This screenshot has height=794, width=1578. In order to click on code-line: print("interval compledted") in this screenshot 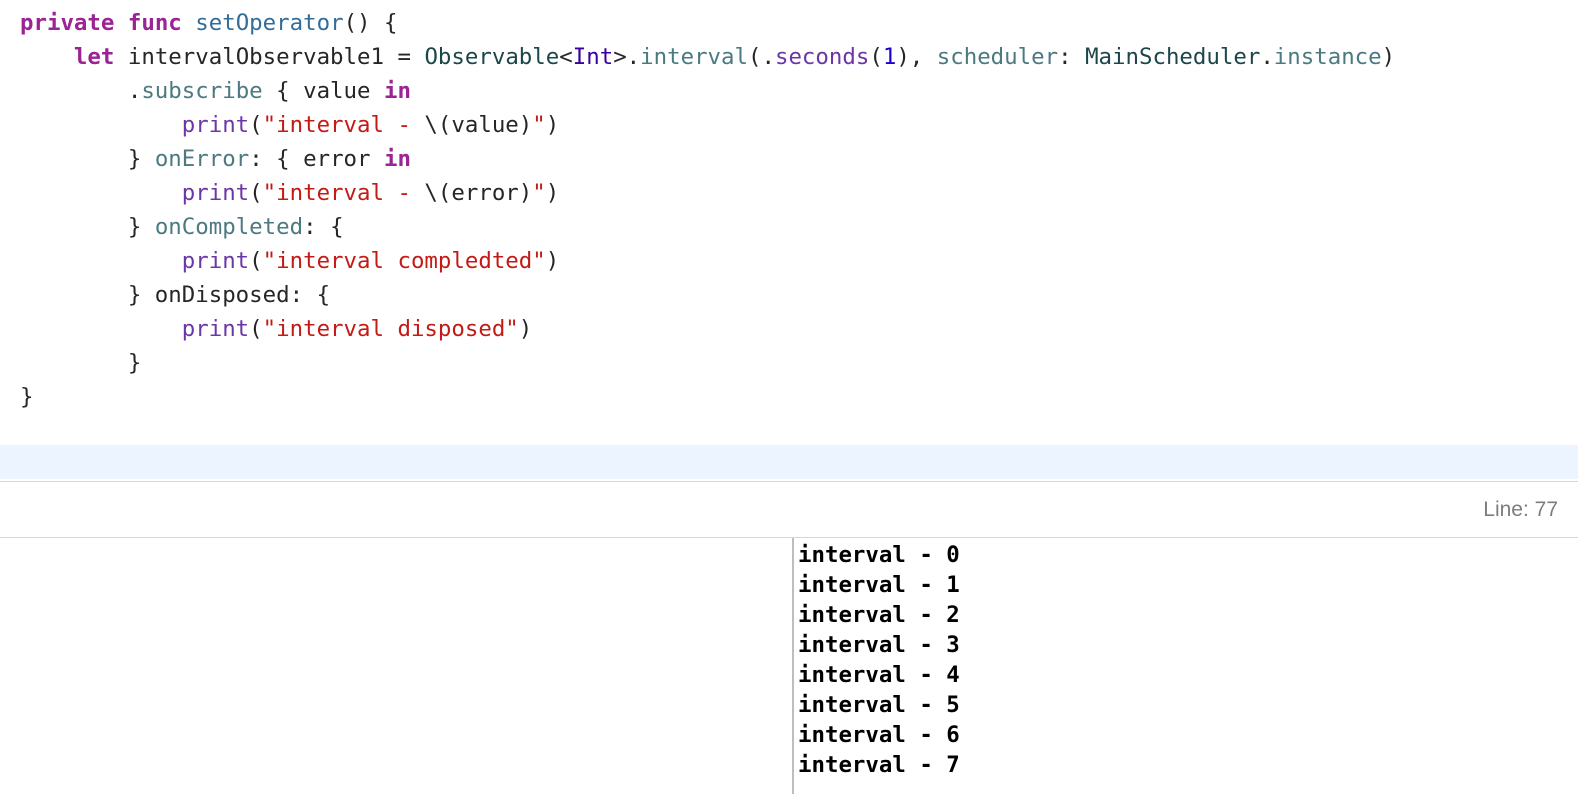, I will do `click(707, 261)`.